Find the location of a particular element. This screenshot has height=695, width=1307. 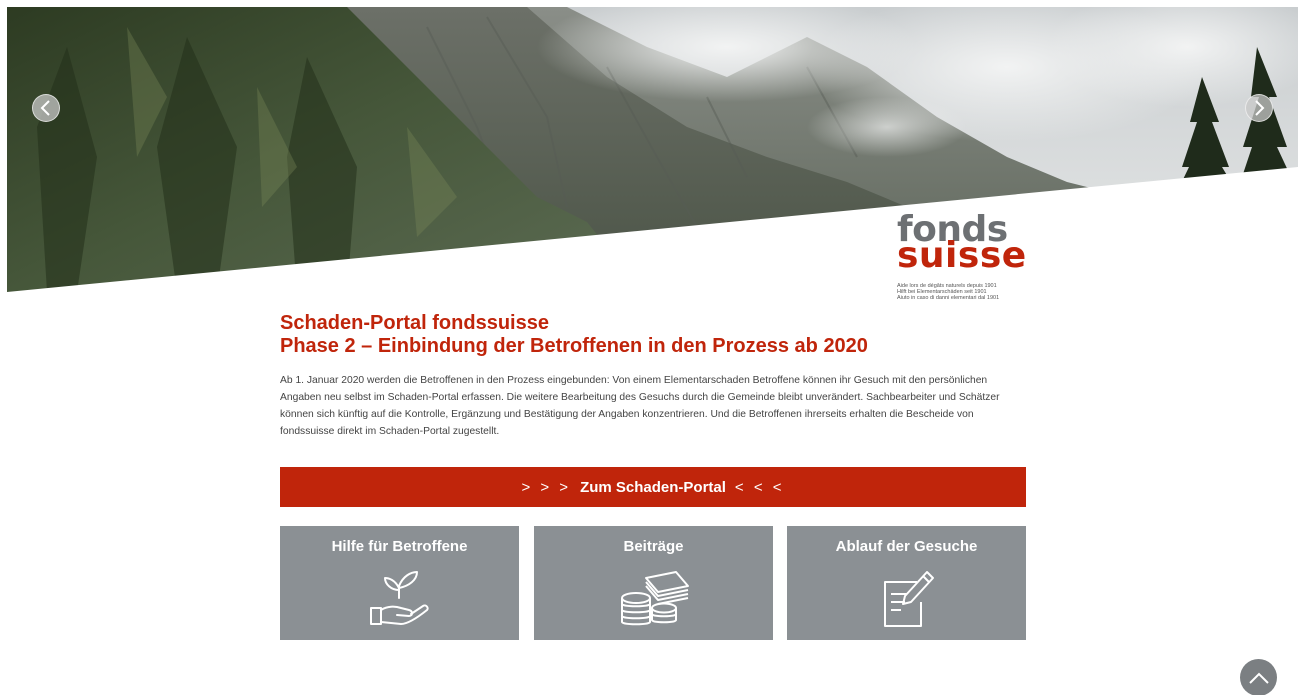

carousel-next-button is located at coordinates (1259, 108).